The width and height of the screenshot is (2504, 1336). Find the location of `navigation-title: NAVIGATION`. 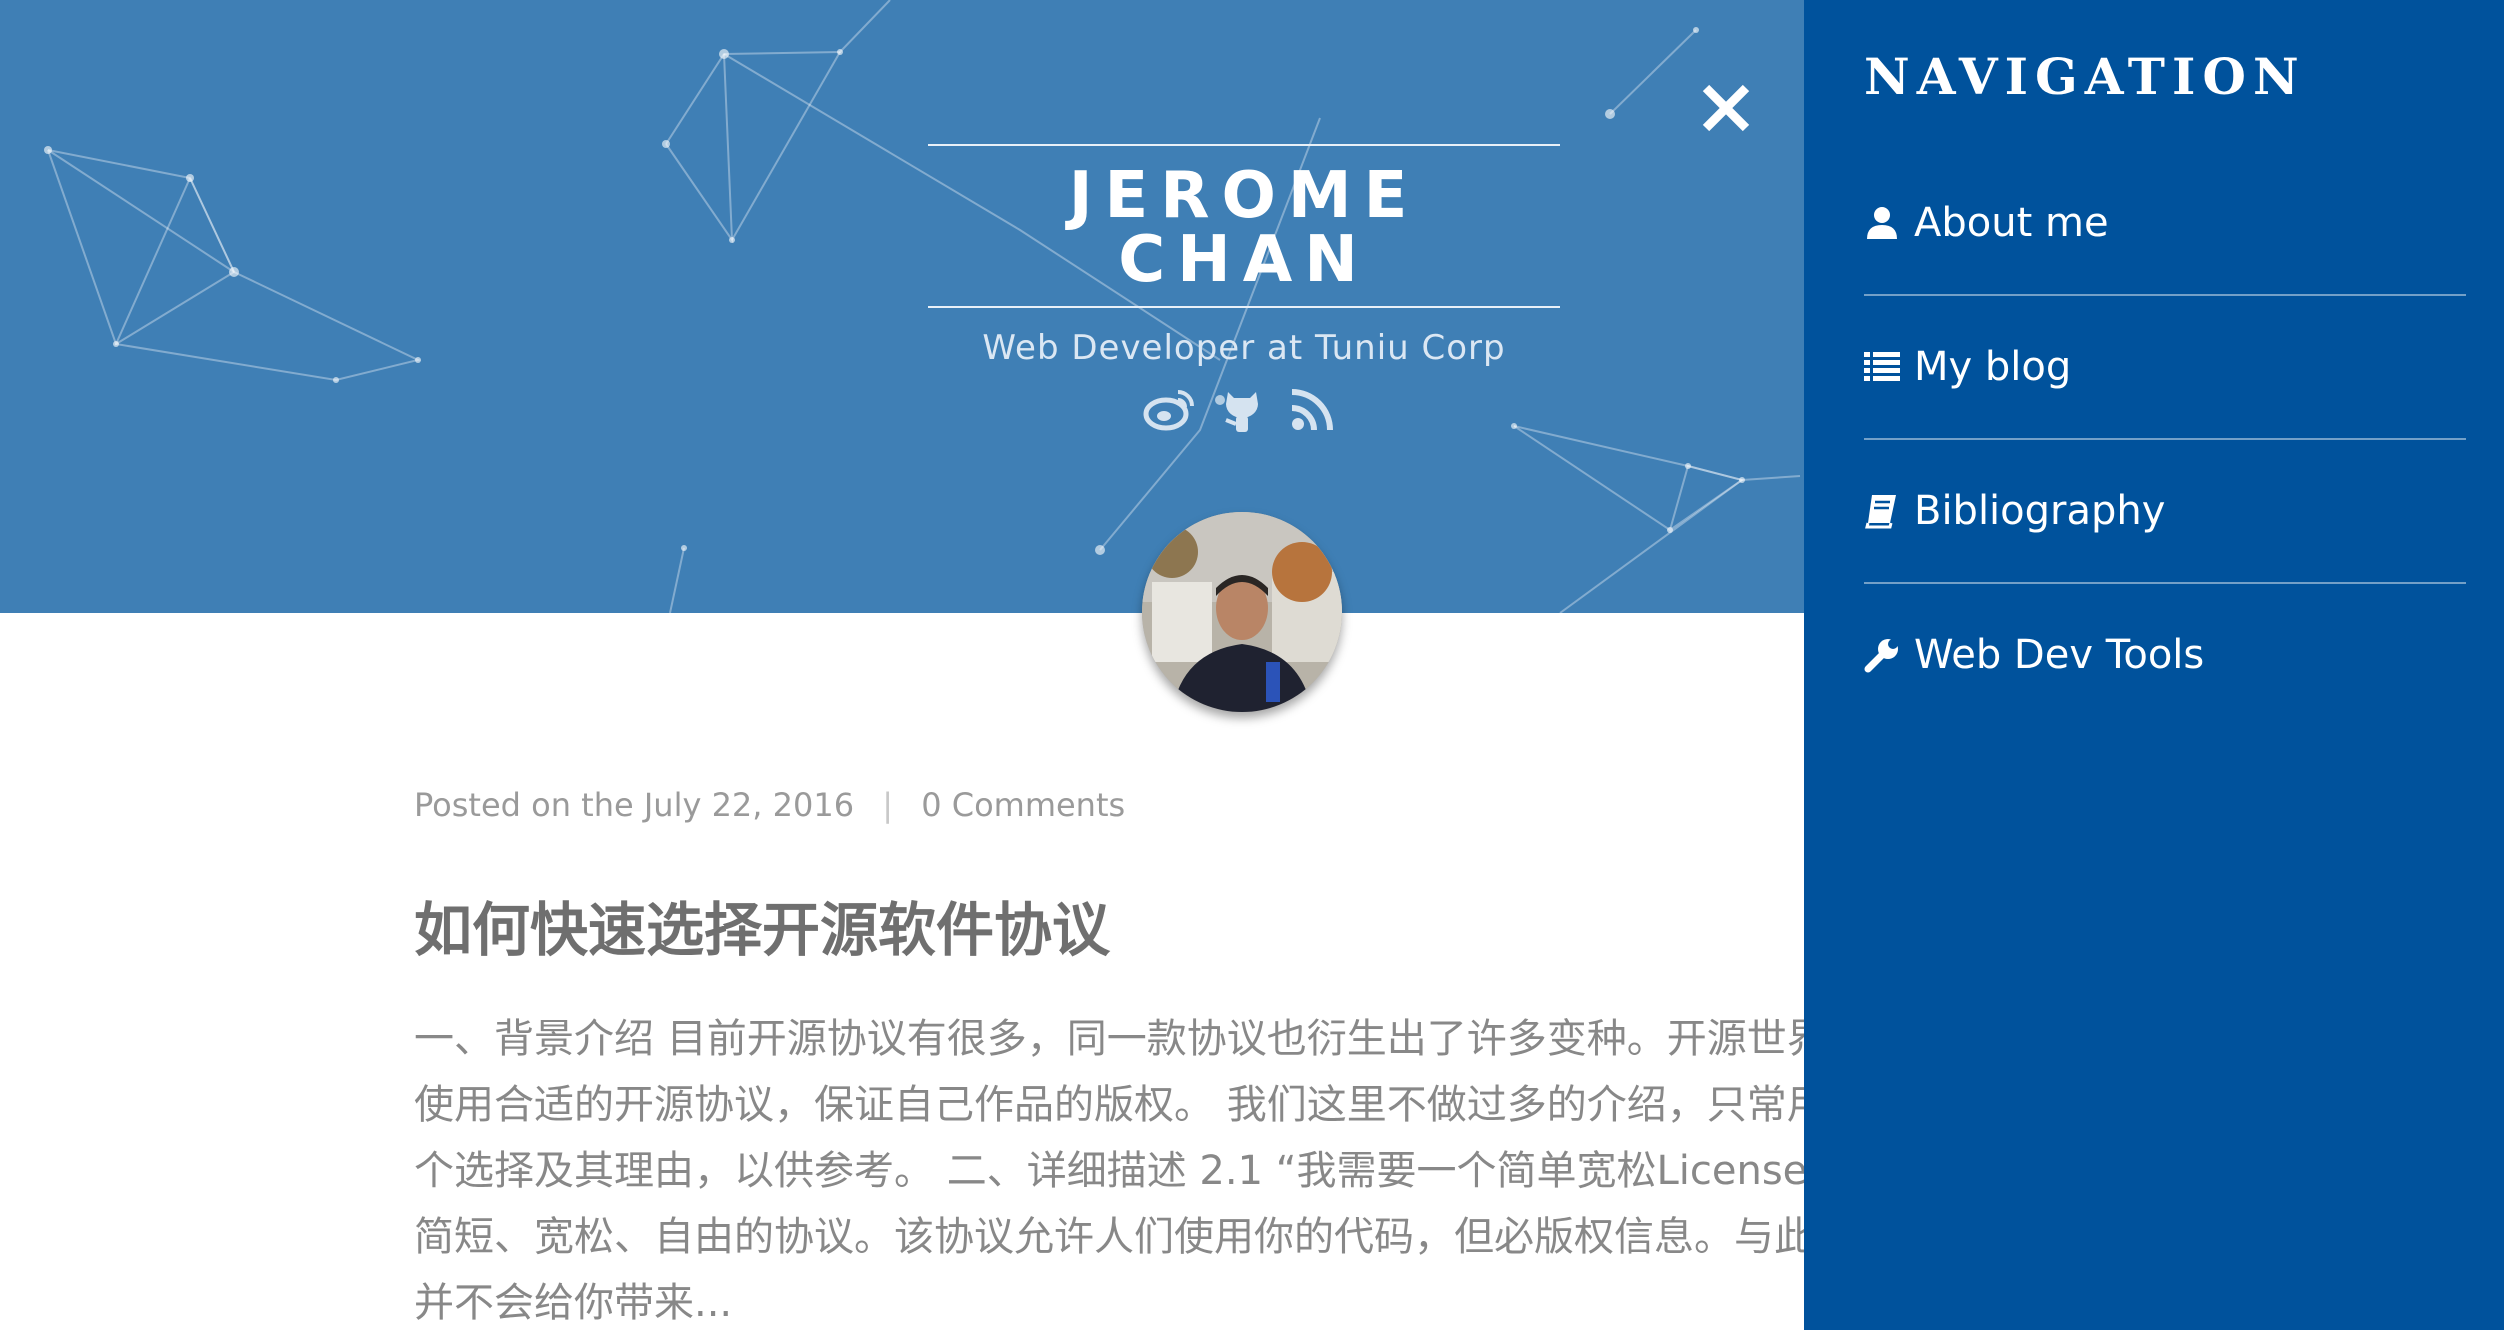

navigation-title: NAVIGATION is located at coordinates (2085, 76).